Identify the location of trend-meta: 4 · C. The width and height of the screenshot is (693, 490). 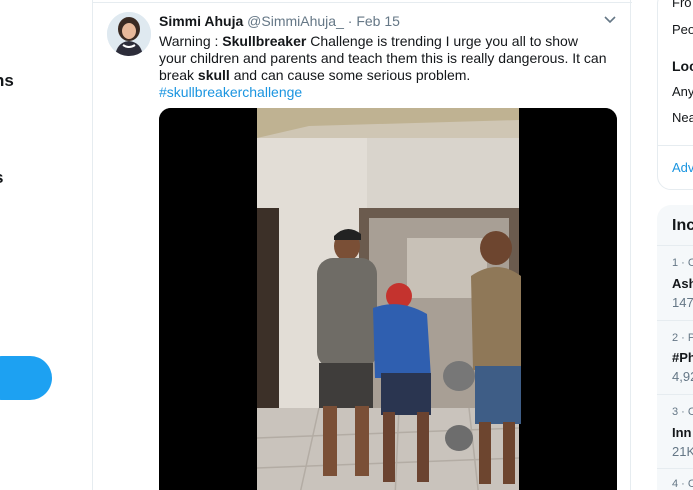
(682, 484).